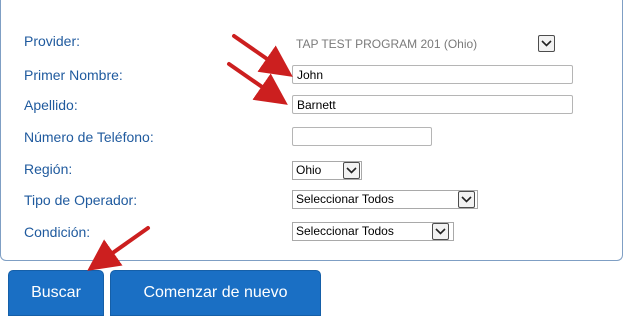 The height and width of the screenshot is (316, 626). Describe the element at coordinates (51, 105) in the screenshot. I see `last-name-label: Apellido:` at that location.